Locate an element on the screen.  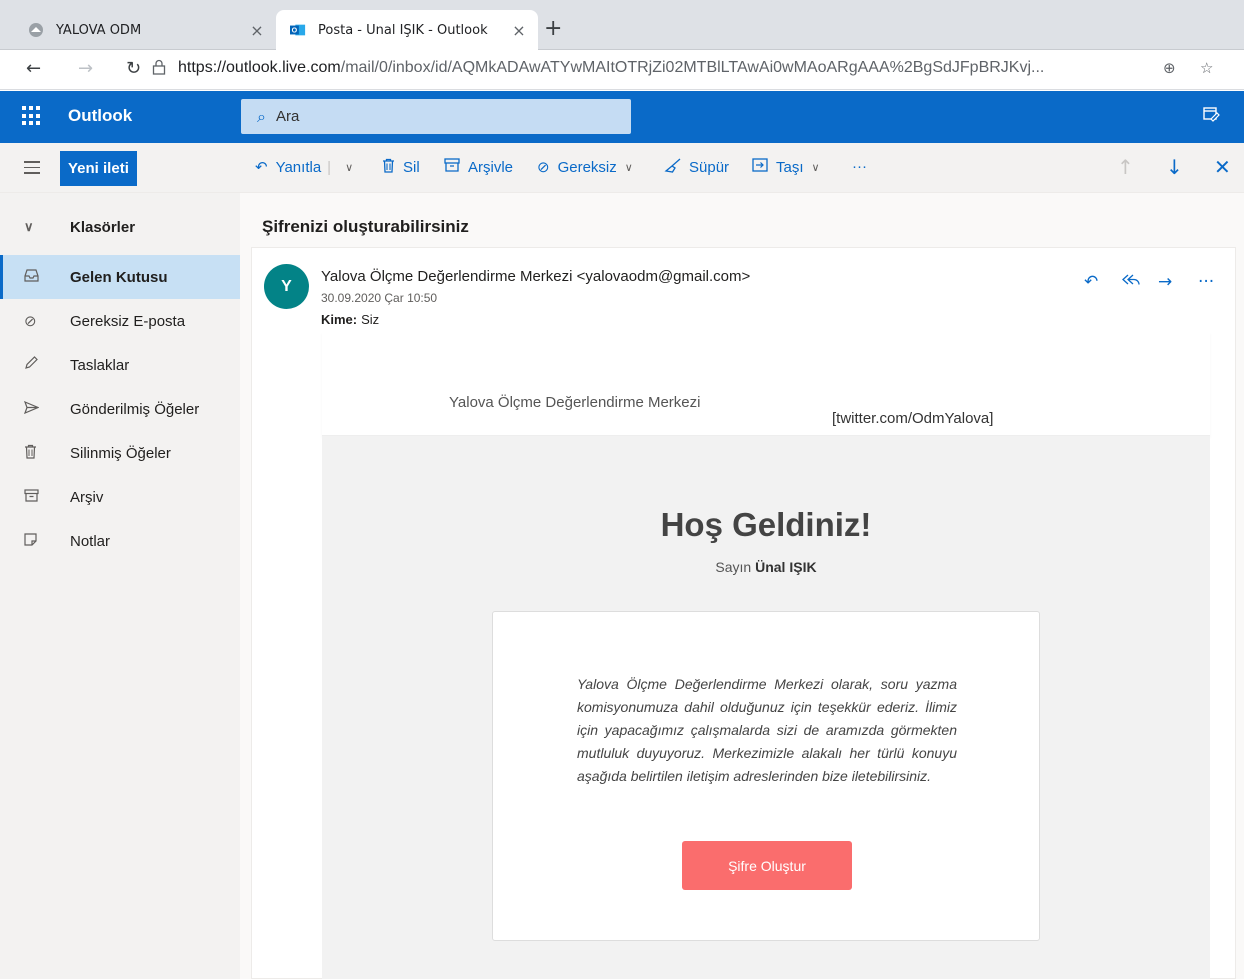
url-host: https://outlook.live.com is located at coordinates (259, 67).